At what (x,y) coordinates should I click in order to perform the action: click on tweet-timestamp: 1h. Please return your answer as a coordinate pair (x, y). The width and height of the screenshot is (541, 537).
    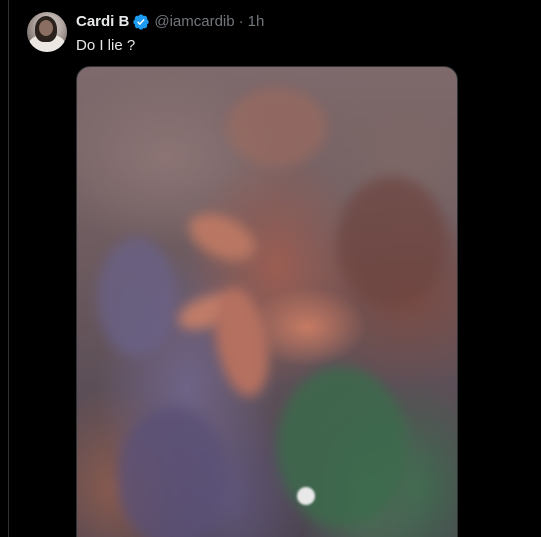
    Looking at the image, I should click on (256, 22).